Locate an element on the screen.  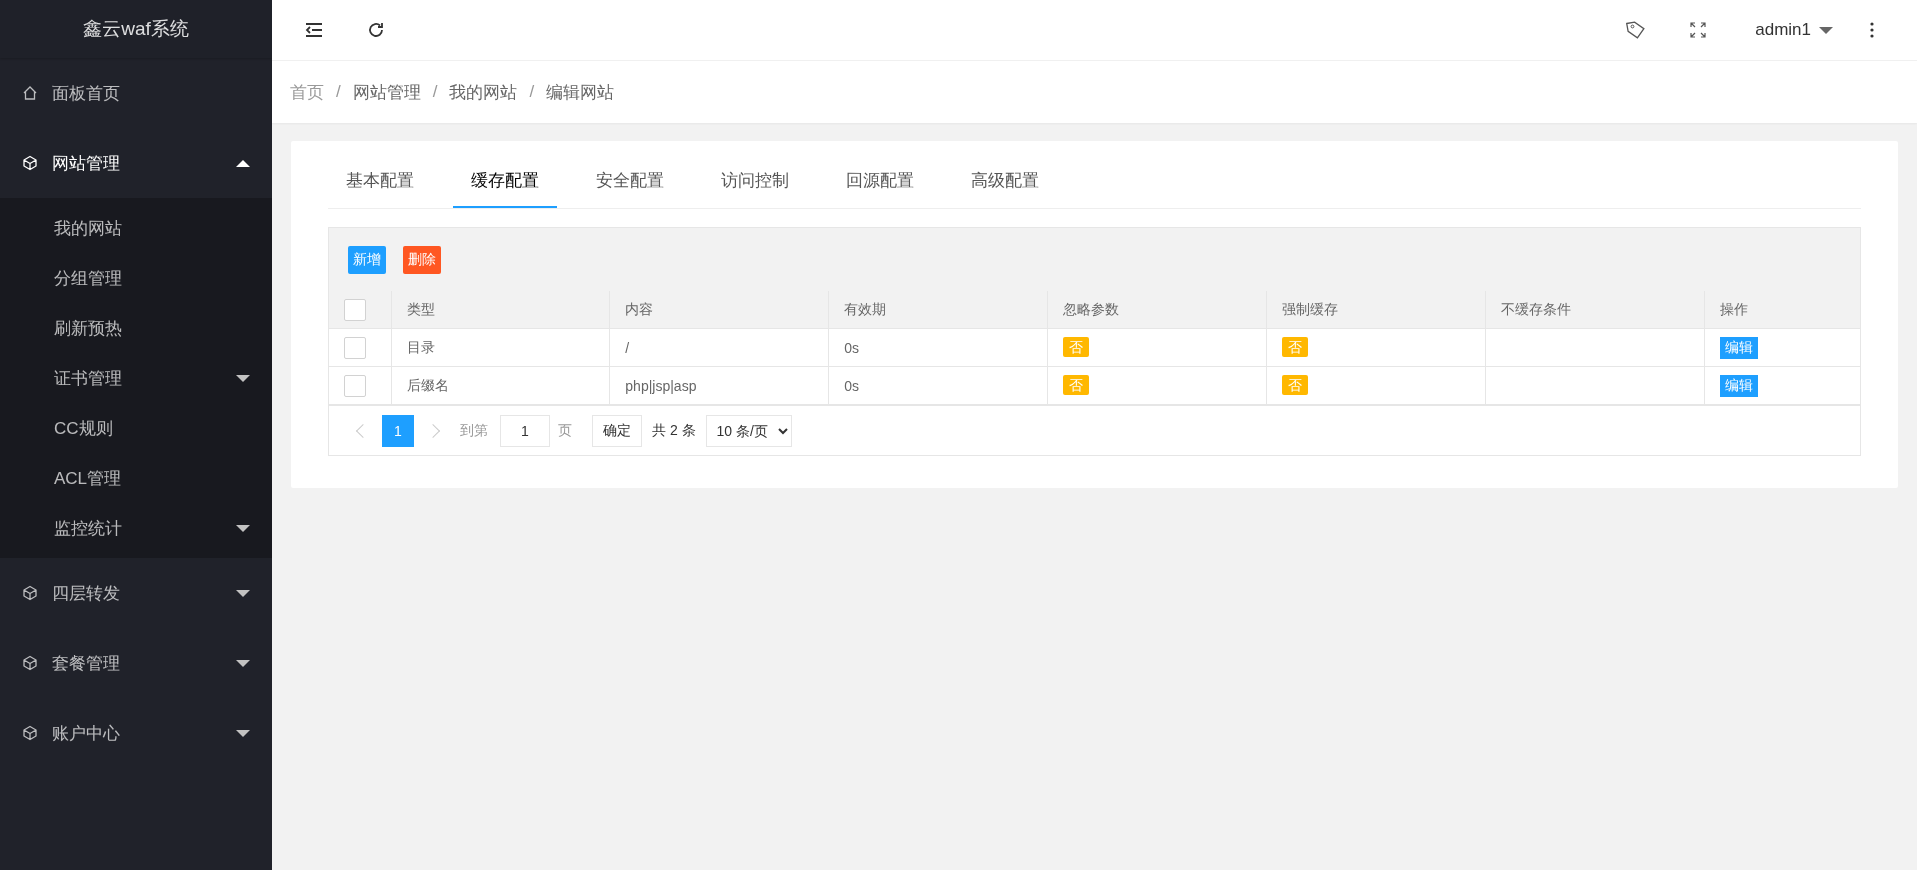
sidebar-item-label: 四层转发 is located at coordinates (86, 593).